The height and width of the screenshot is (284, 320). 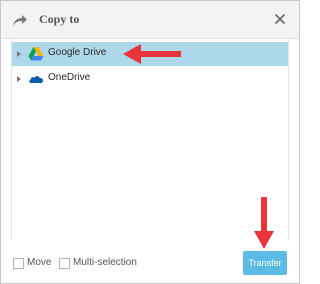 I want to click on dialog-title: Copy to, so click(x=59, y=19).